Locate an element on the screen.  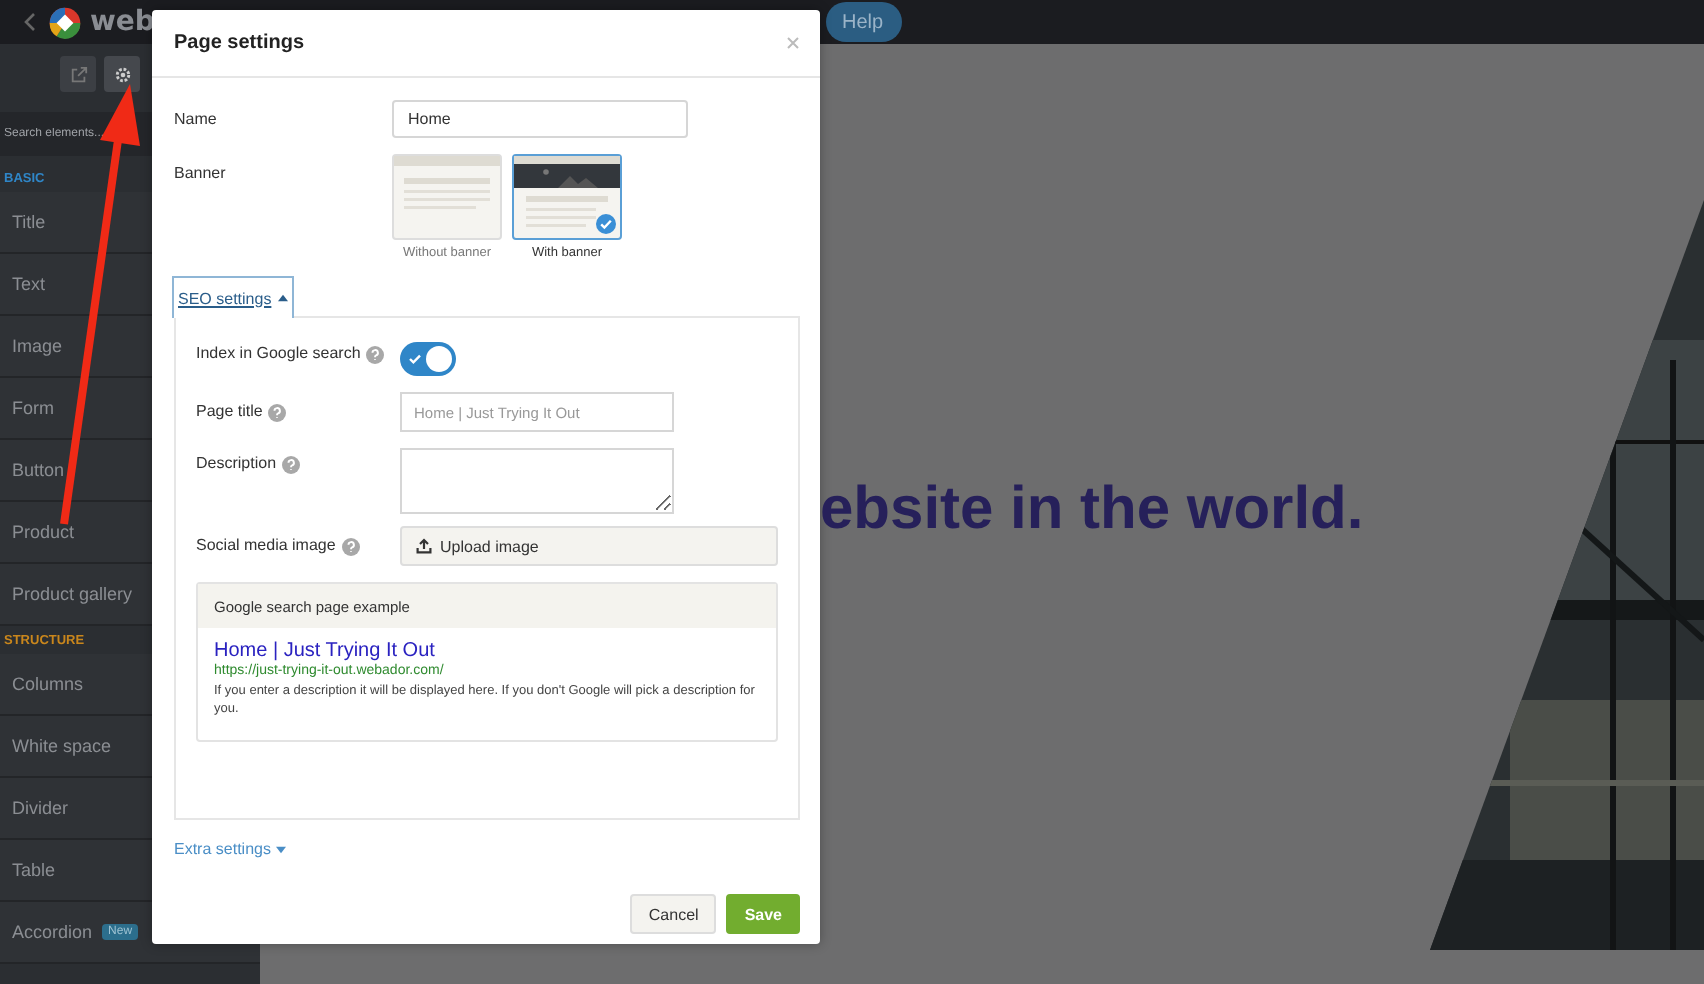
dialog-title: Page settings is located at coordinates (239, 43).